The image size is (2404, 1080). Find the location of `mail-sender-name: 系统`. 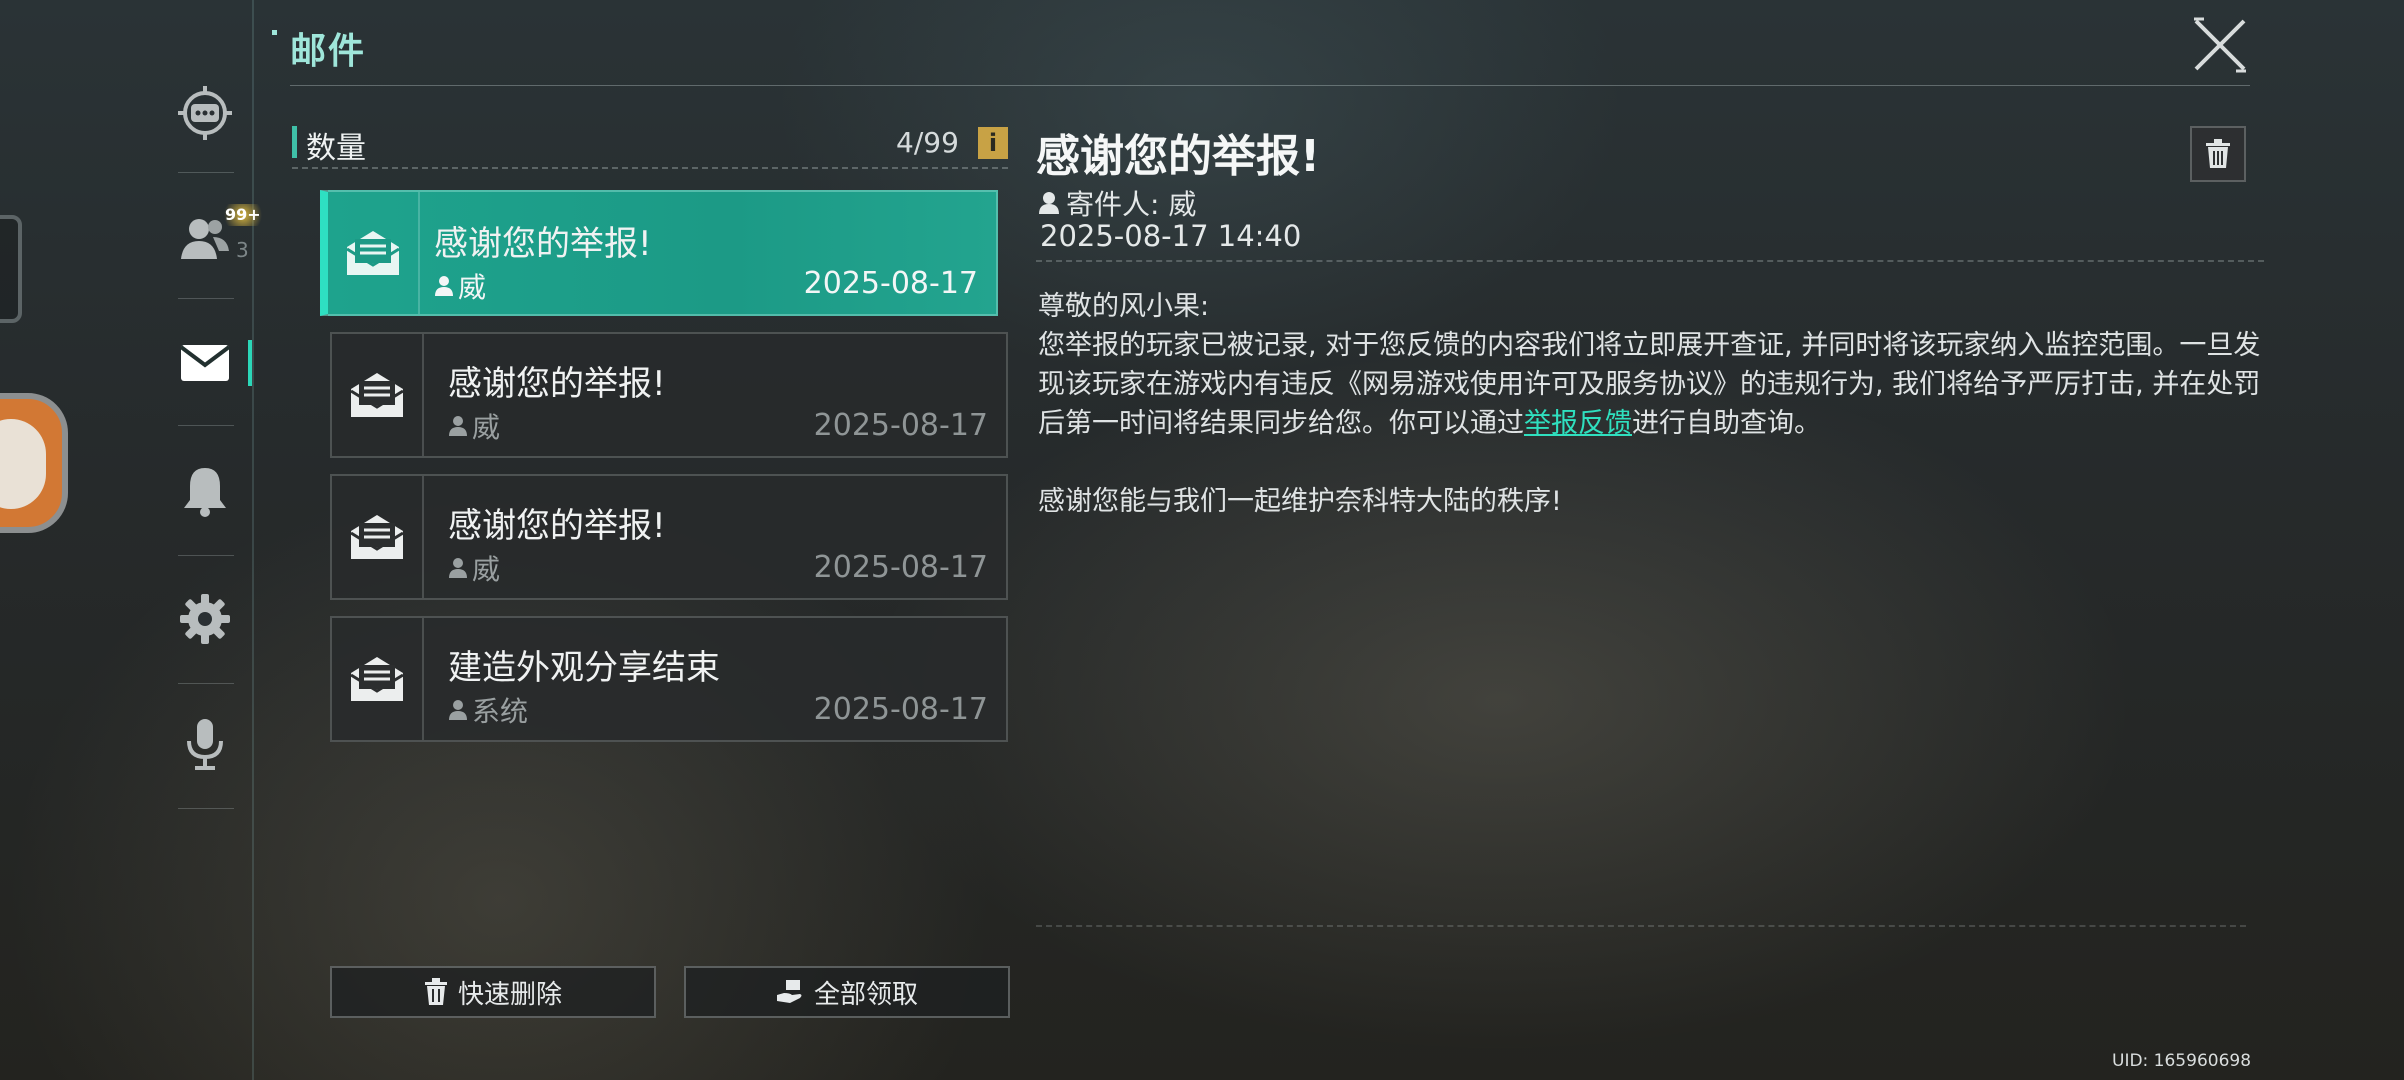

mail-sender-name: 系统 is located at coordinates (500, 711).